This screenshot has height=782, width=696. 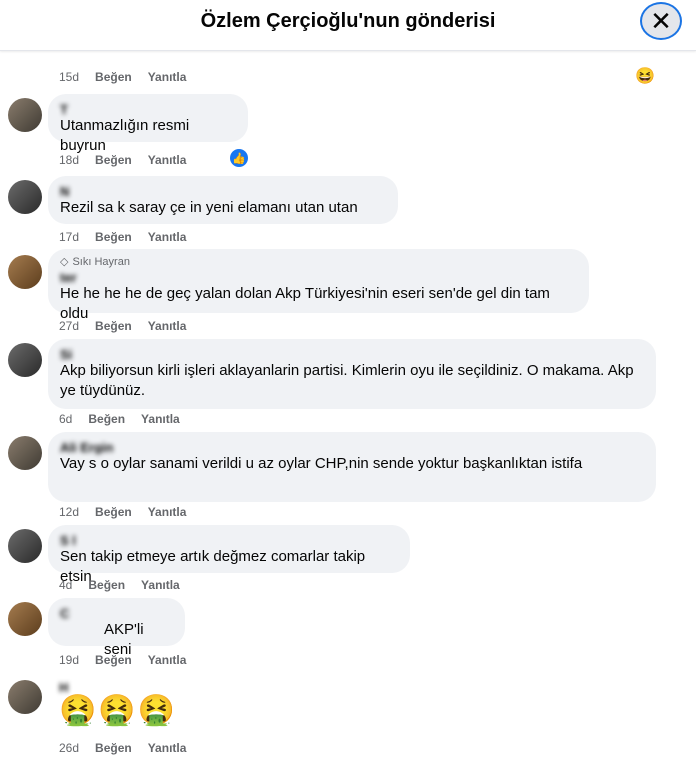 What do you see at coordinates (223, 191) in the screenshot?
I see `comment-author: N` at bounding box center [223, 191].